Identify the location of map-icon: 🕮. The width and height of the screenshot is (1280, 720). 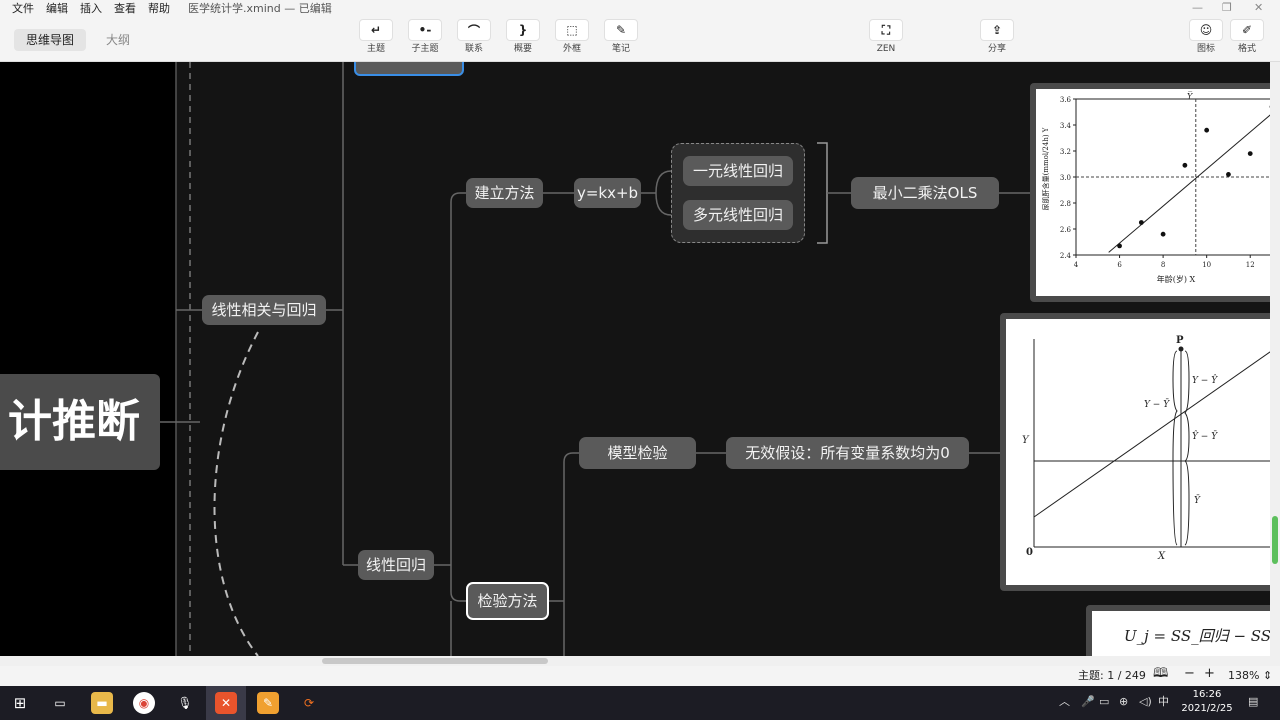
(1160, 674).